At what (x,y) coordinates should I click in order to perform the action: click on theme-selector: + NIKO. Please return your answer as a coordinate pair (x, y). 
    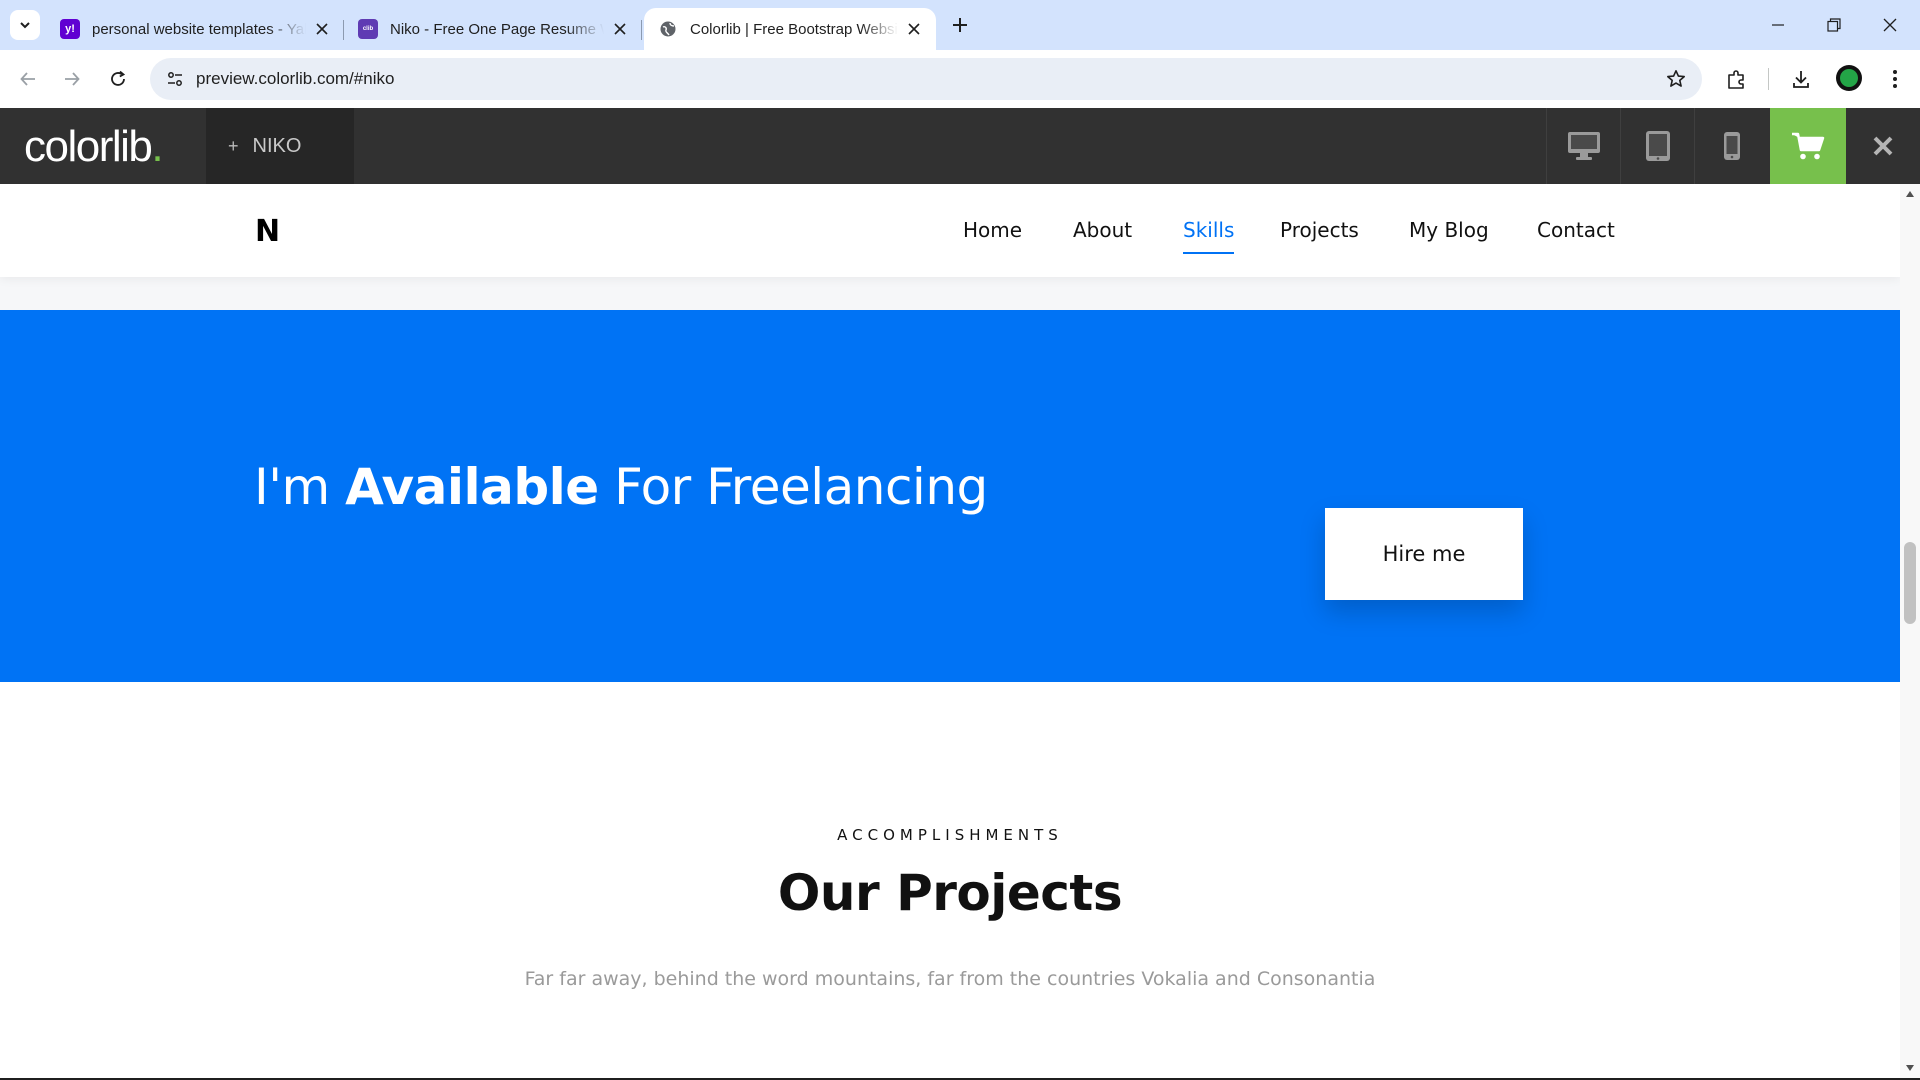
    Looking at the image, I should click on (280, 146).